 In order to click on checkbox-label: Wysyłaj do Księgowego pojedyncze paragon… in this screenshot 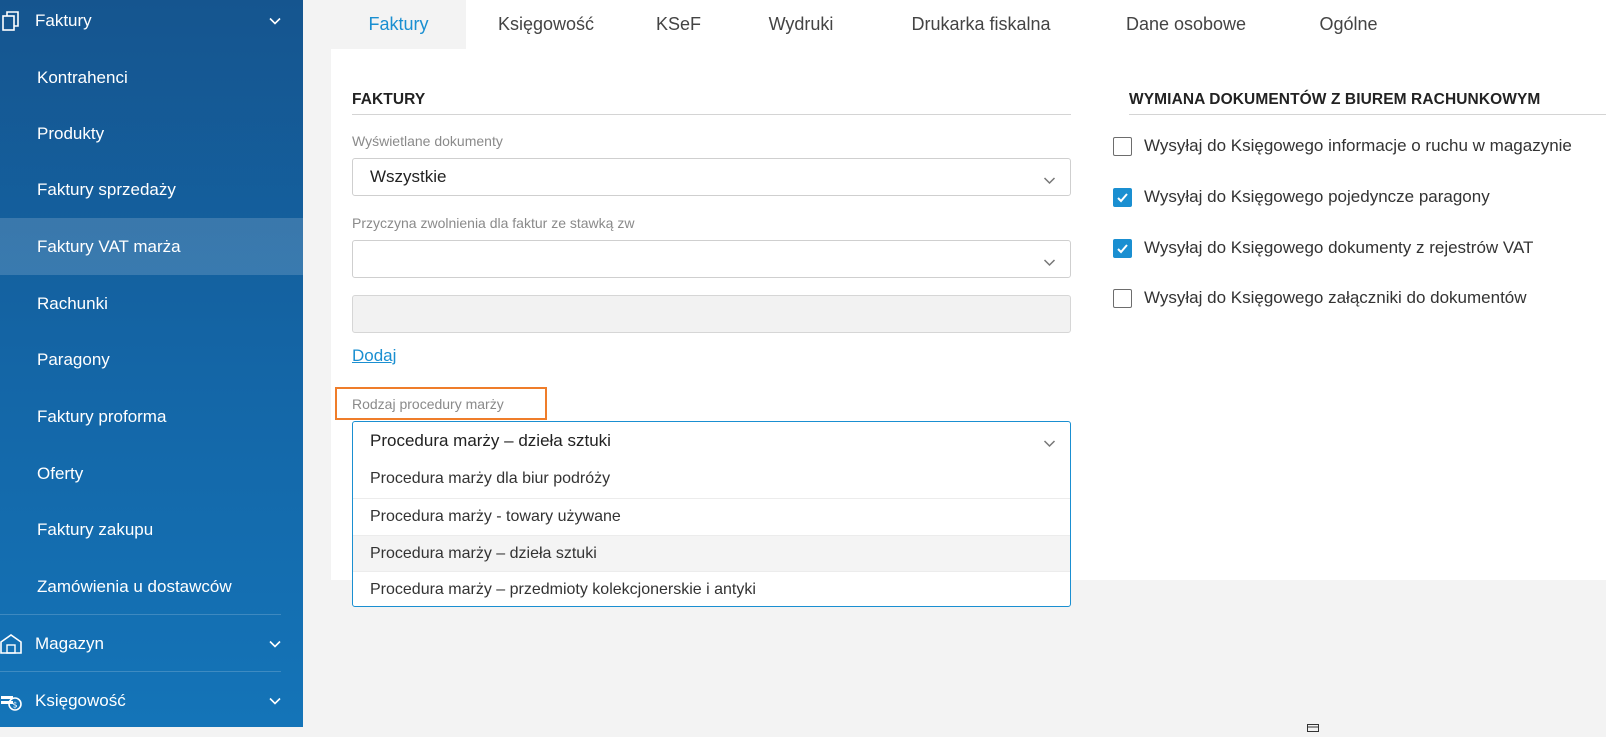, I will do `click(1317, 196)`.